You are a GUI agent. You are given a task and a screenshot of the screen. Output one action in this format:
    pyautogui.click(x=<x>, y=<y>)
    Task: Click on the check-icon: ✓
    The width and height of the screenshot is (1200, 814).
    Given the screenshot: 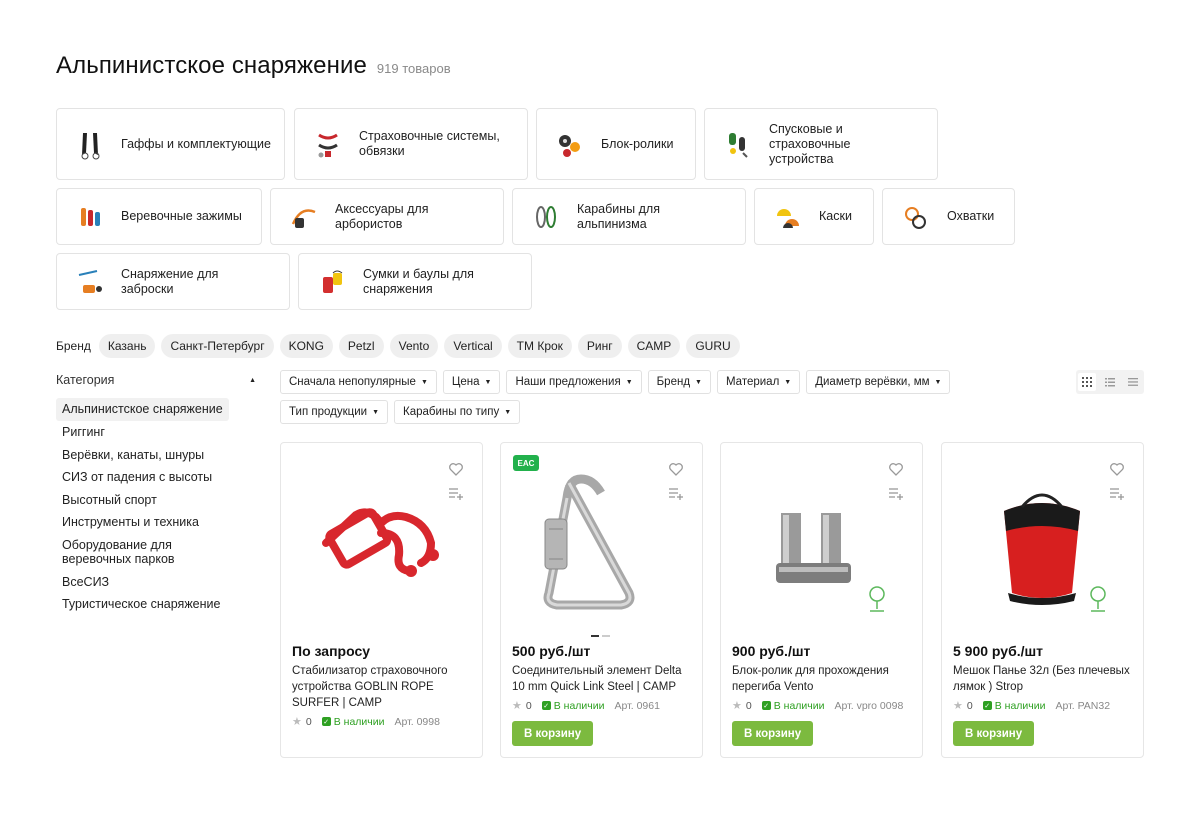 What is the action you would take?
    pyautogui.click(x=766, y=705)
    